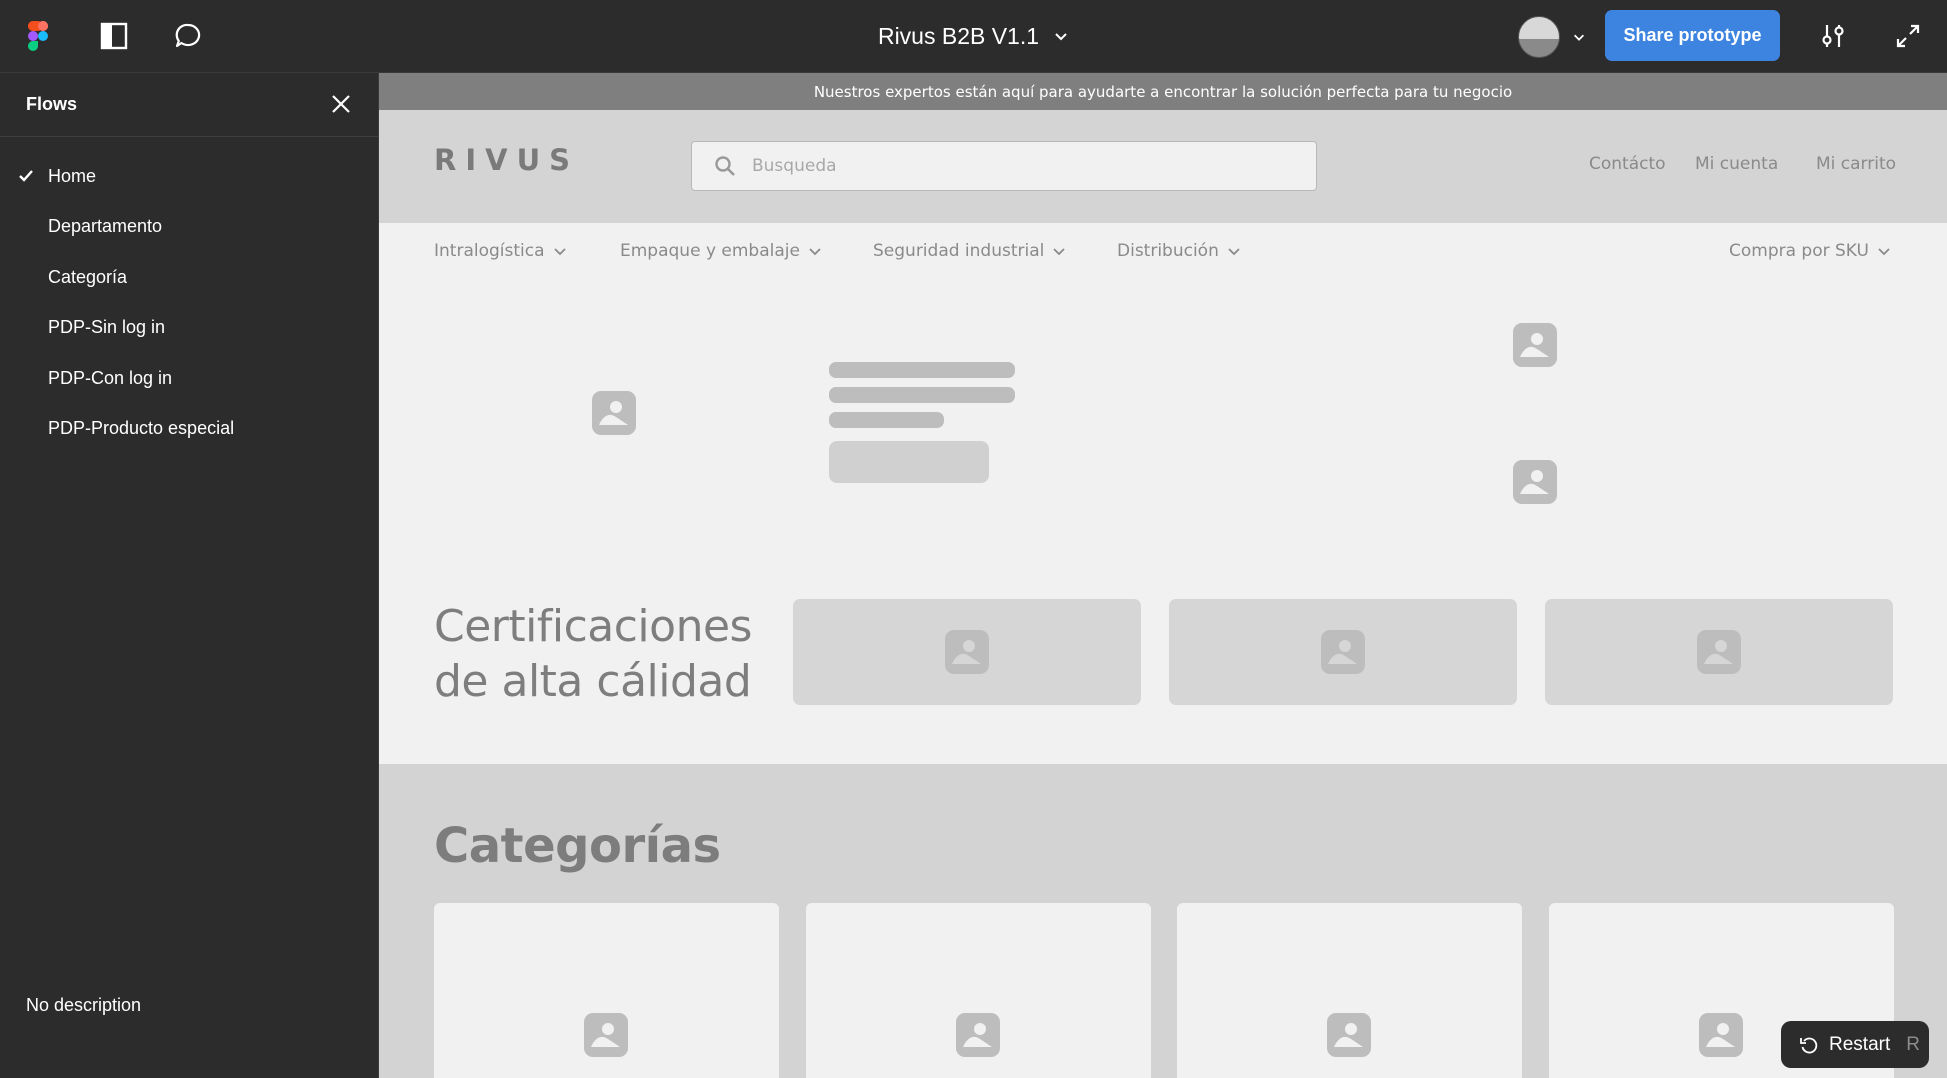  What do you see at coordinates (105, 226) in the screenshot?
I see `flow-item-label: Departamento` at bounding box center [105, 226].